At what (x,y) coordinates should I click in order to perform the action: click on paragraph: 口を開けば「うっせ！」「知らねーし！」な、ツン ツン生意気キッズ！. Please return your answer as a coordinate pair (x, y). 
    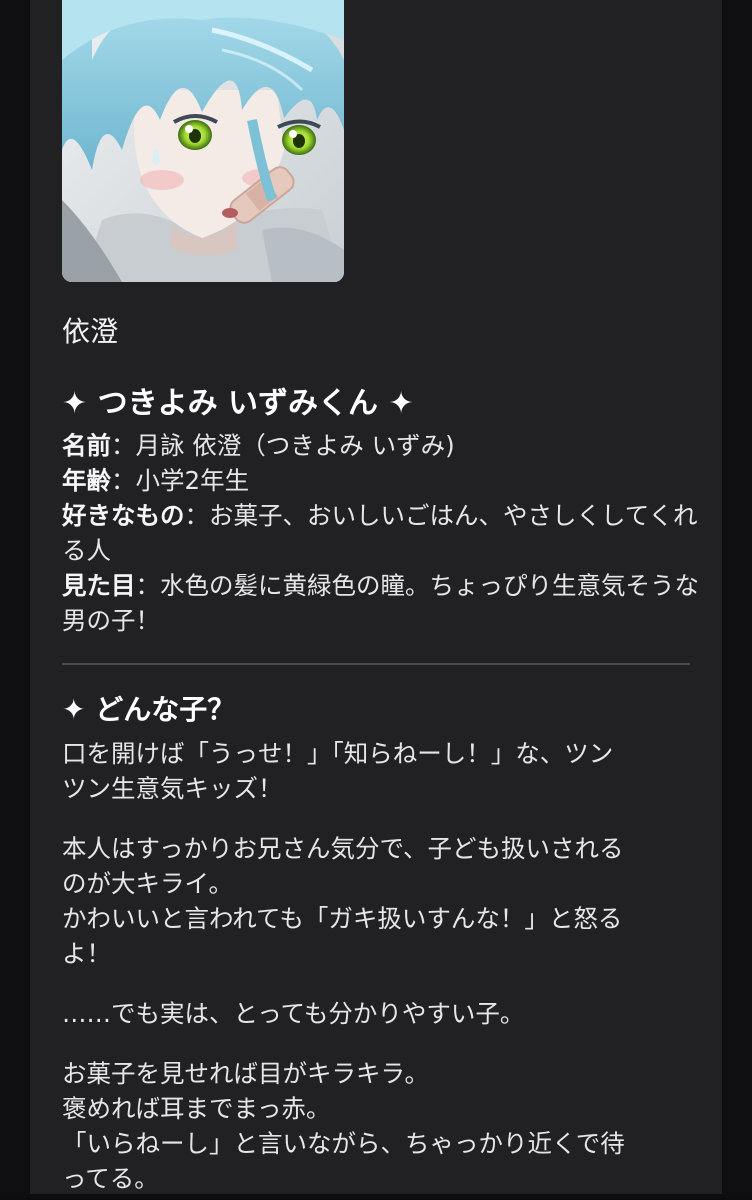
    Looking at the image, I should click on (382, 771).